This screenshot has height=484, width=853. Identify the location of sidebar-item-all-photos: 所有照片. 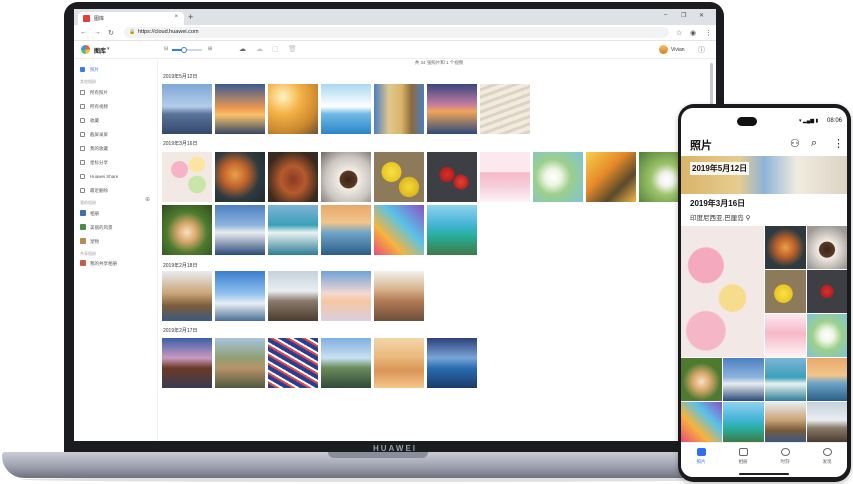
(117, 92).